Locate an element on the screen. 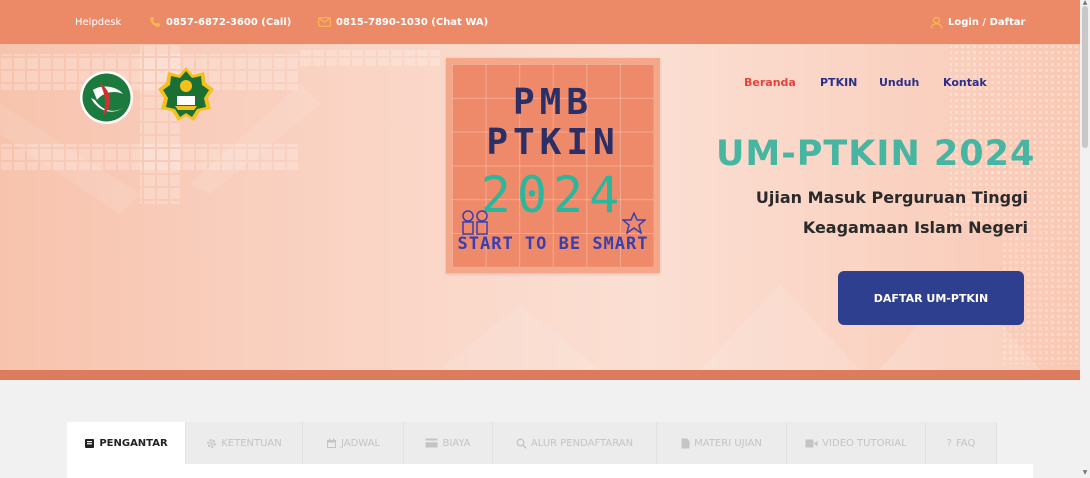 This screenshot has height=478, width=1090. calendar-icon is located at coordinates (331, 443).